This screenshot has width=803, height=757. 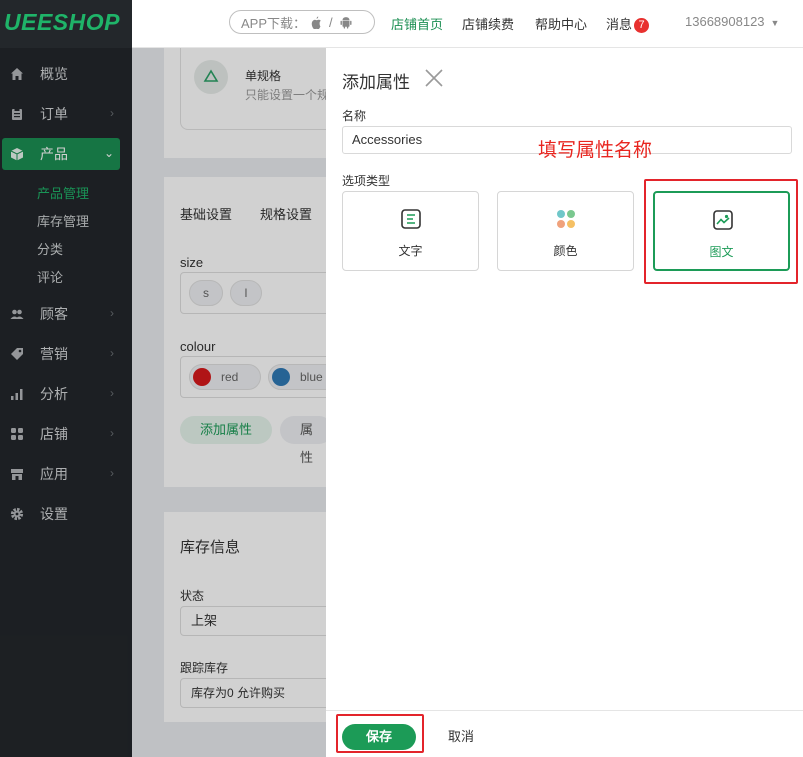 I want to click on text-icon, so click(x=411, y=219).